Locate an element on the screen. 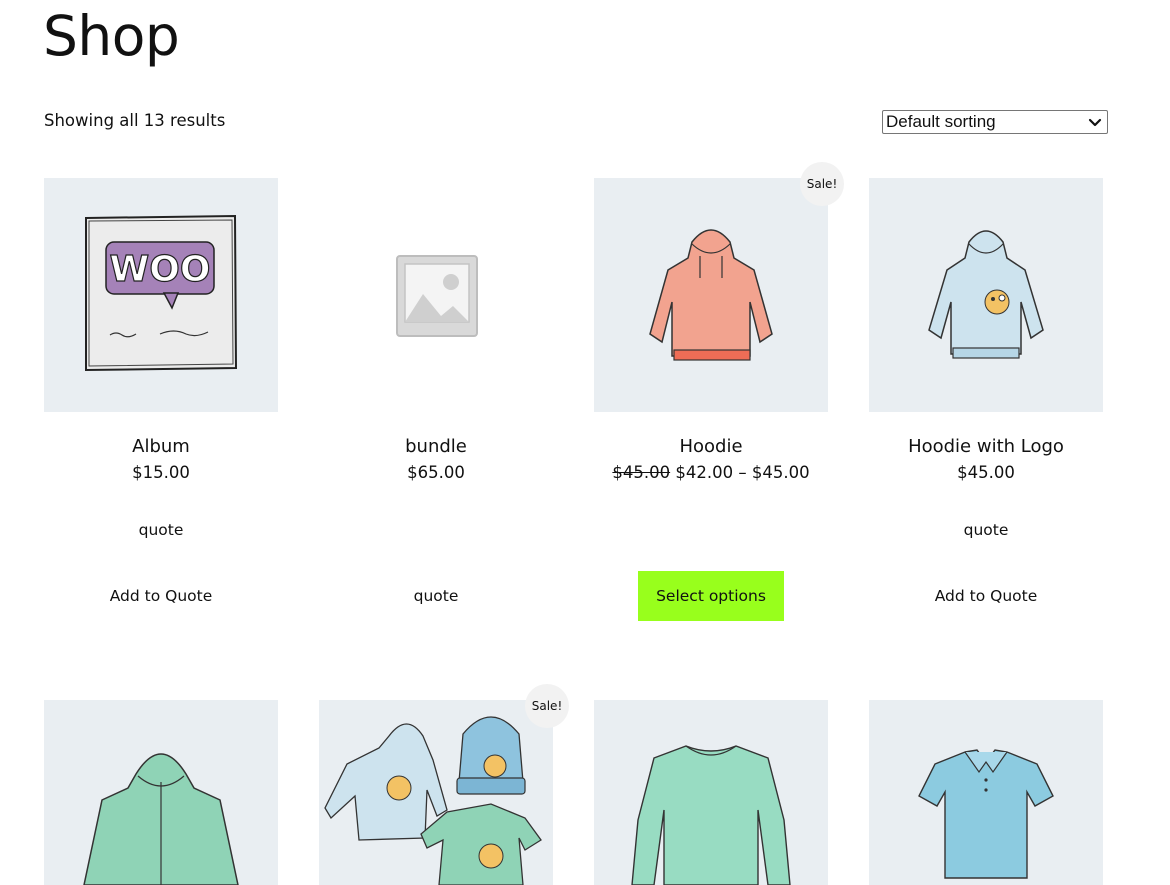  product-image-hoodie-with-logo is located at coordinates (986, 295).